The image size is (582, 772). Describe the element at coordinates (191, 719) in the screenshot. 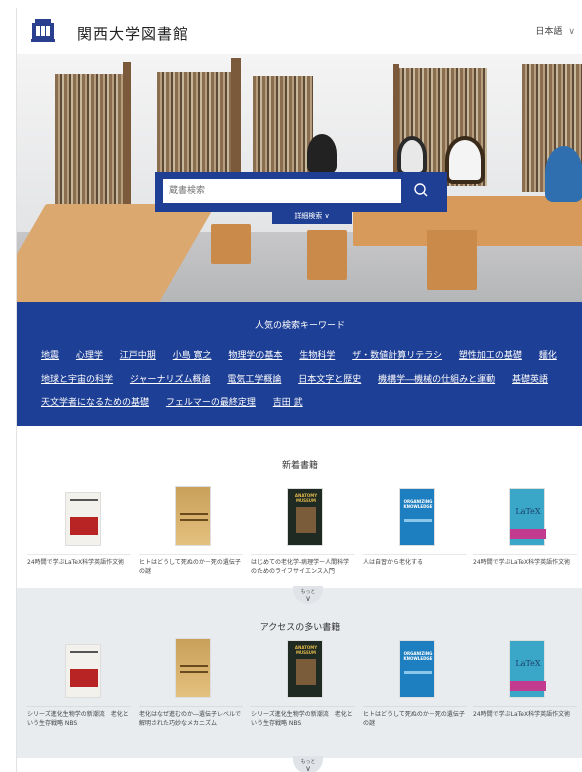

I see `book-title: 老化はなぜ進むのか―遺伝子レベルで解明された巧妙なメカニズム` at that location.